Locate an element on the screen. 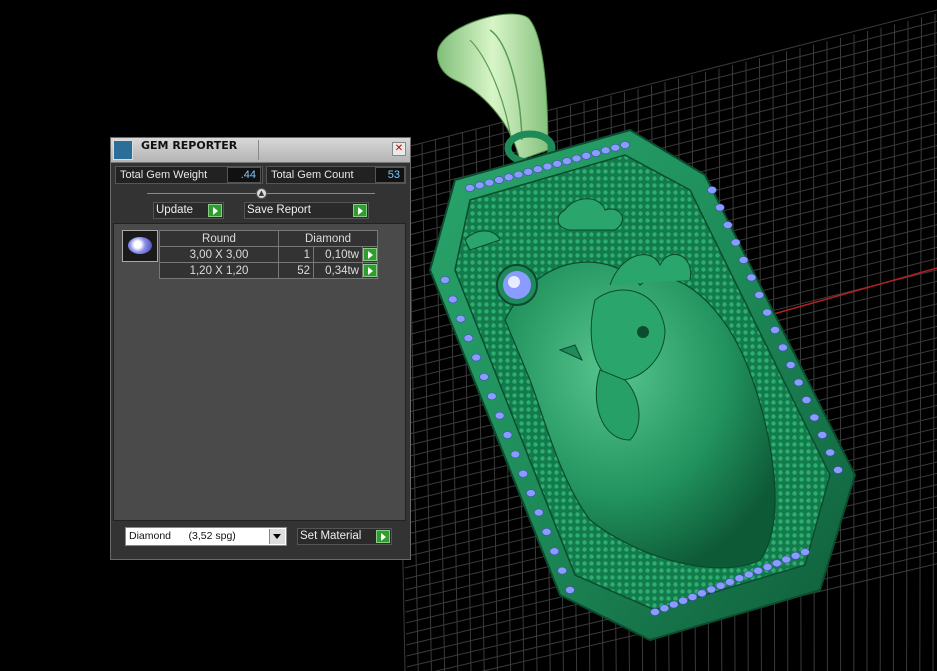 The width and height of the screenshot is (937, 671). chevron-down-icon is located at coordinates (277, 536).